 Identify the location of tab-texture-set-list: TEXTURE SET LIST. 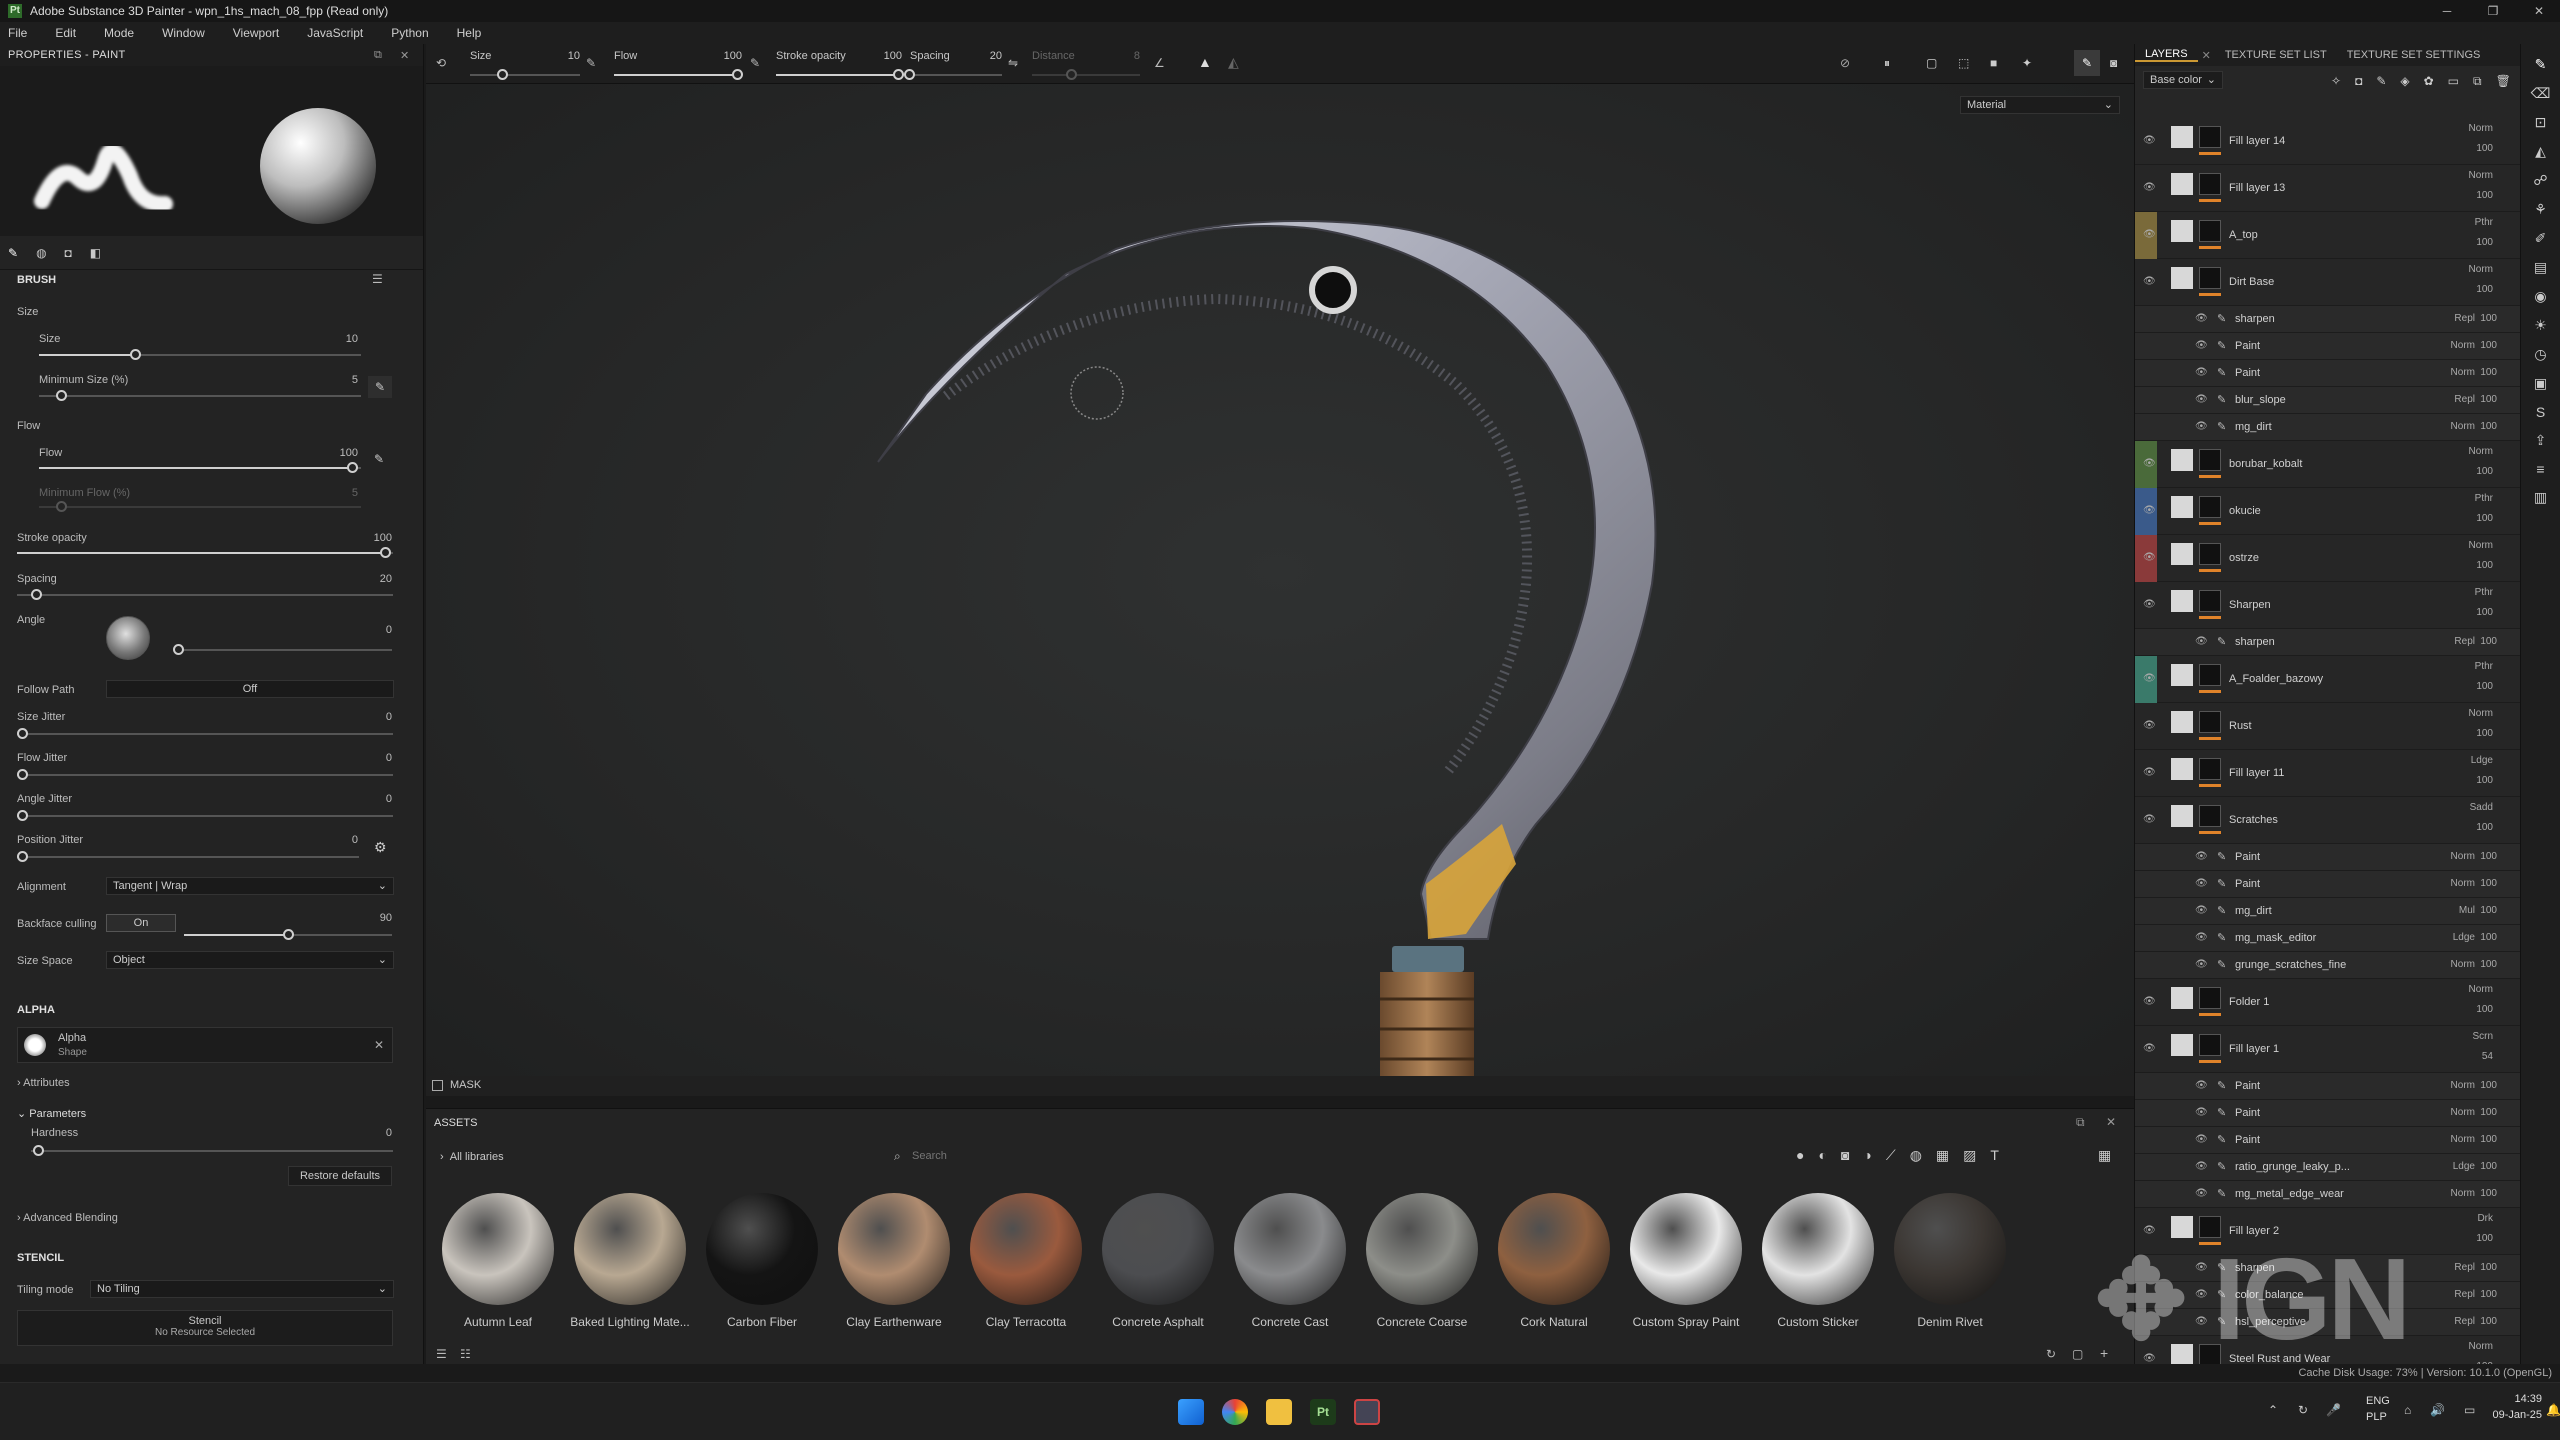
(2276, 55).